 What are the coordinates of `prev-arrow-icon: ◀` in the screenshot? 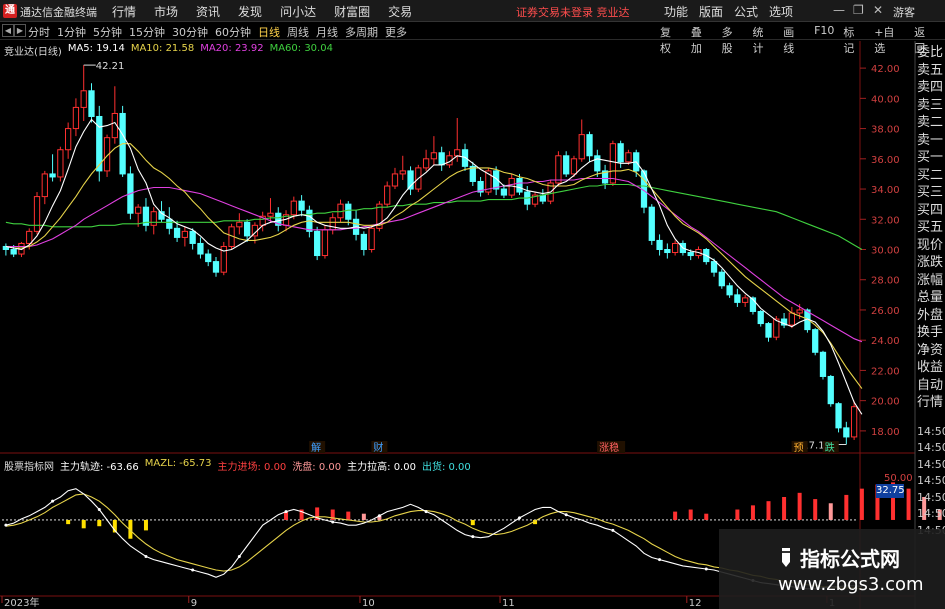 It's located at (8, 30).